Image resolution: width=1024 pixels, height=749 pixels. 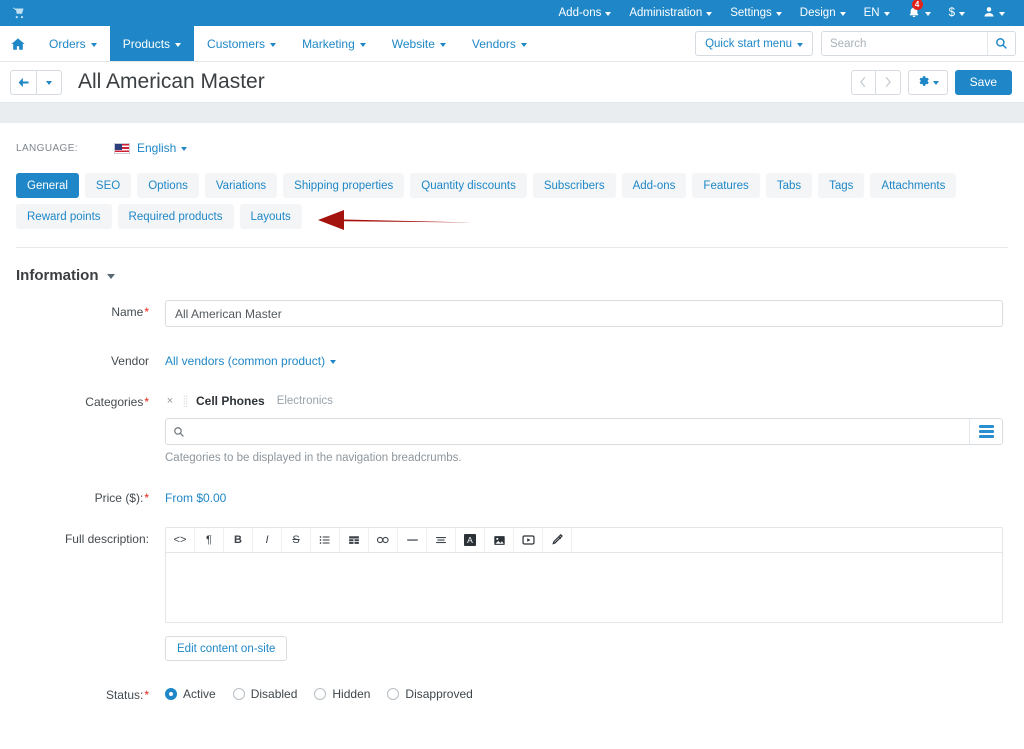 I want to click on horizontal-rule-icon, so click(x=412, y=540).